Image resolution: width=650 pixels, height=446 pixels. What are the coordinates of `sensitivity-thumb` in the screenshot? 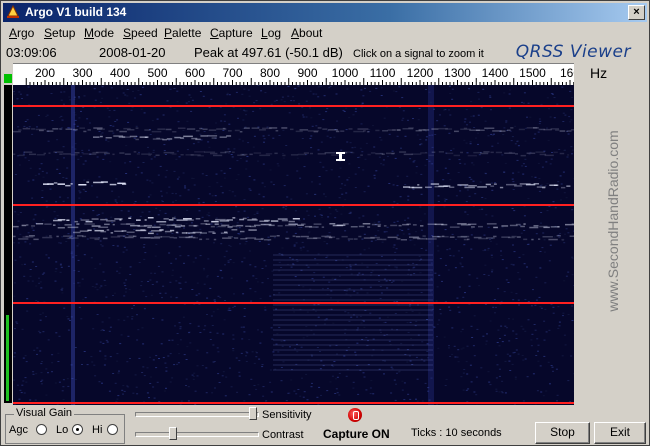 It's located at (253, 413).